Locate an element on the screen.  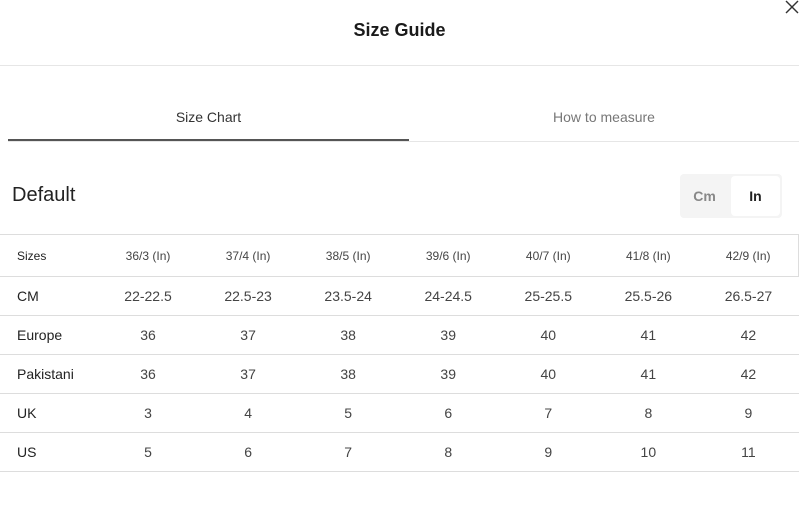
table-row: US 5 6 7 8 9 10 11 is located at coordinates (399, 452).